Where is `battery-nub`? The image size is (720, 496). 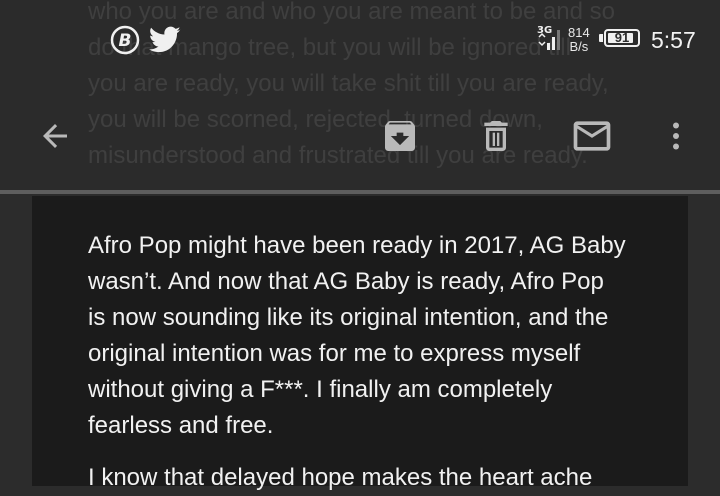 battery-nub is located at coordinates (601, 38).